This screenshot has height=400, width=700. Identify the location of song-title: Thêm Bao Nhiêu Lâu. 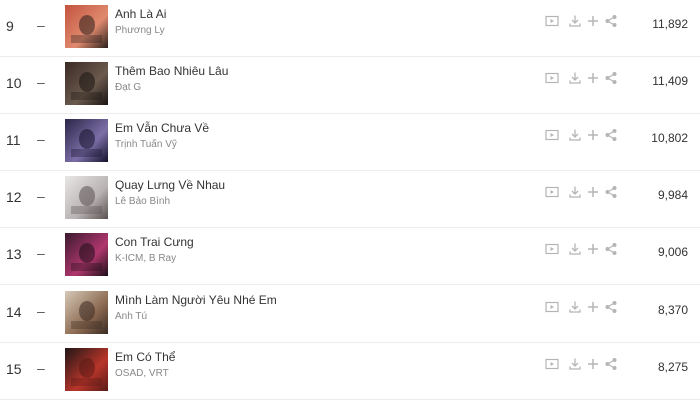
(171, 71).